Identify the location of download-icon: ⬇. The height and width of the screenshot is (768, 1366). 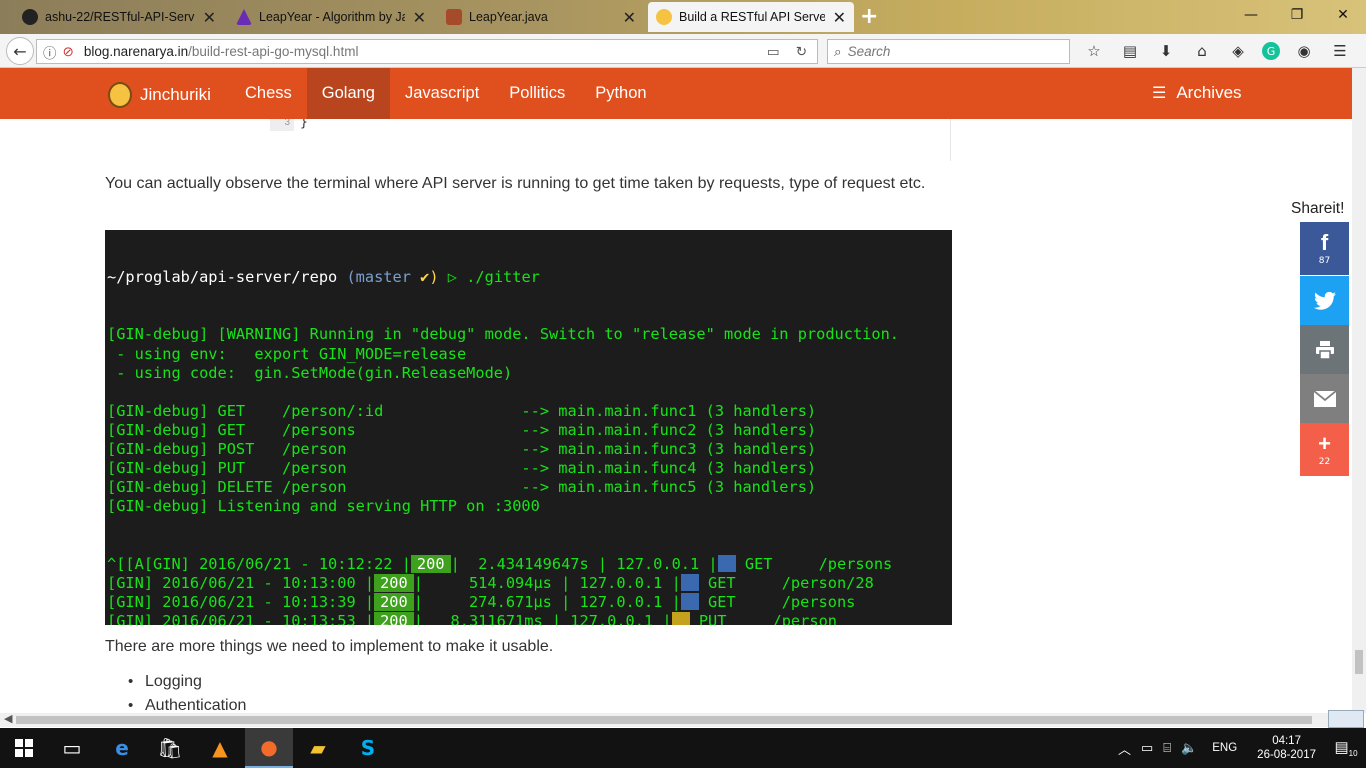
(1166, 51).